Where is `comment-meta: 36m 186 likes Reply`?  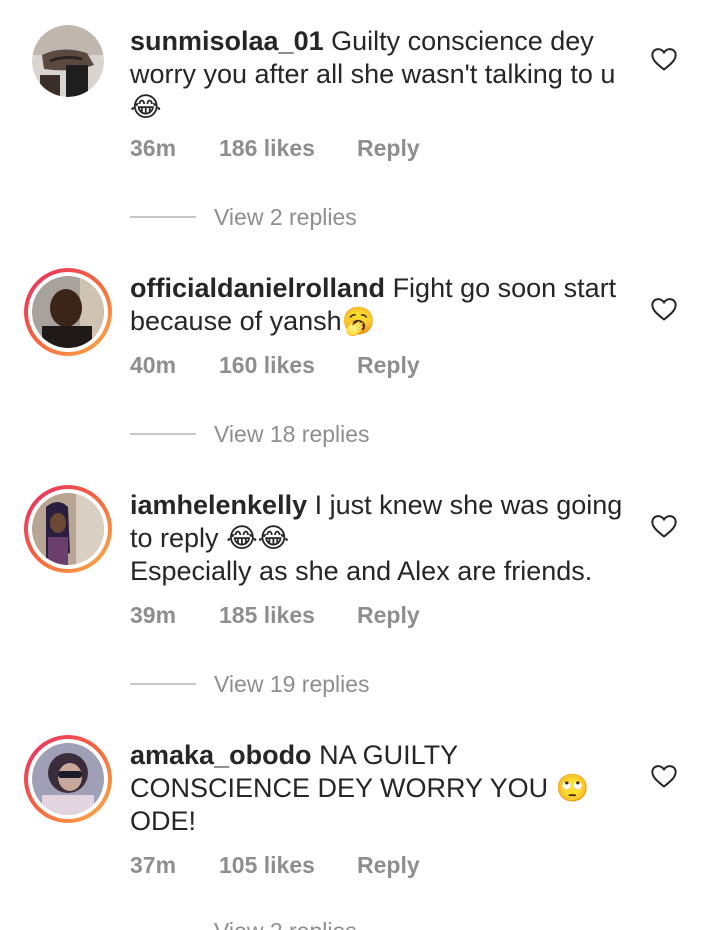 comment-meta: 36m 186 likes Reply is located at coordinates (275, 148).